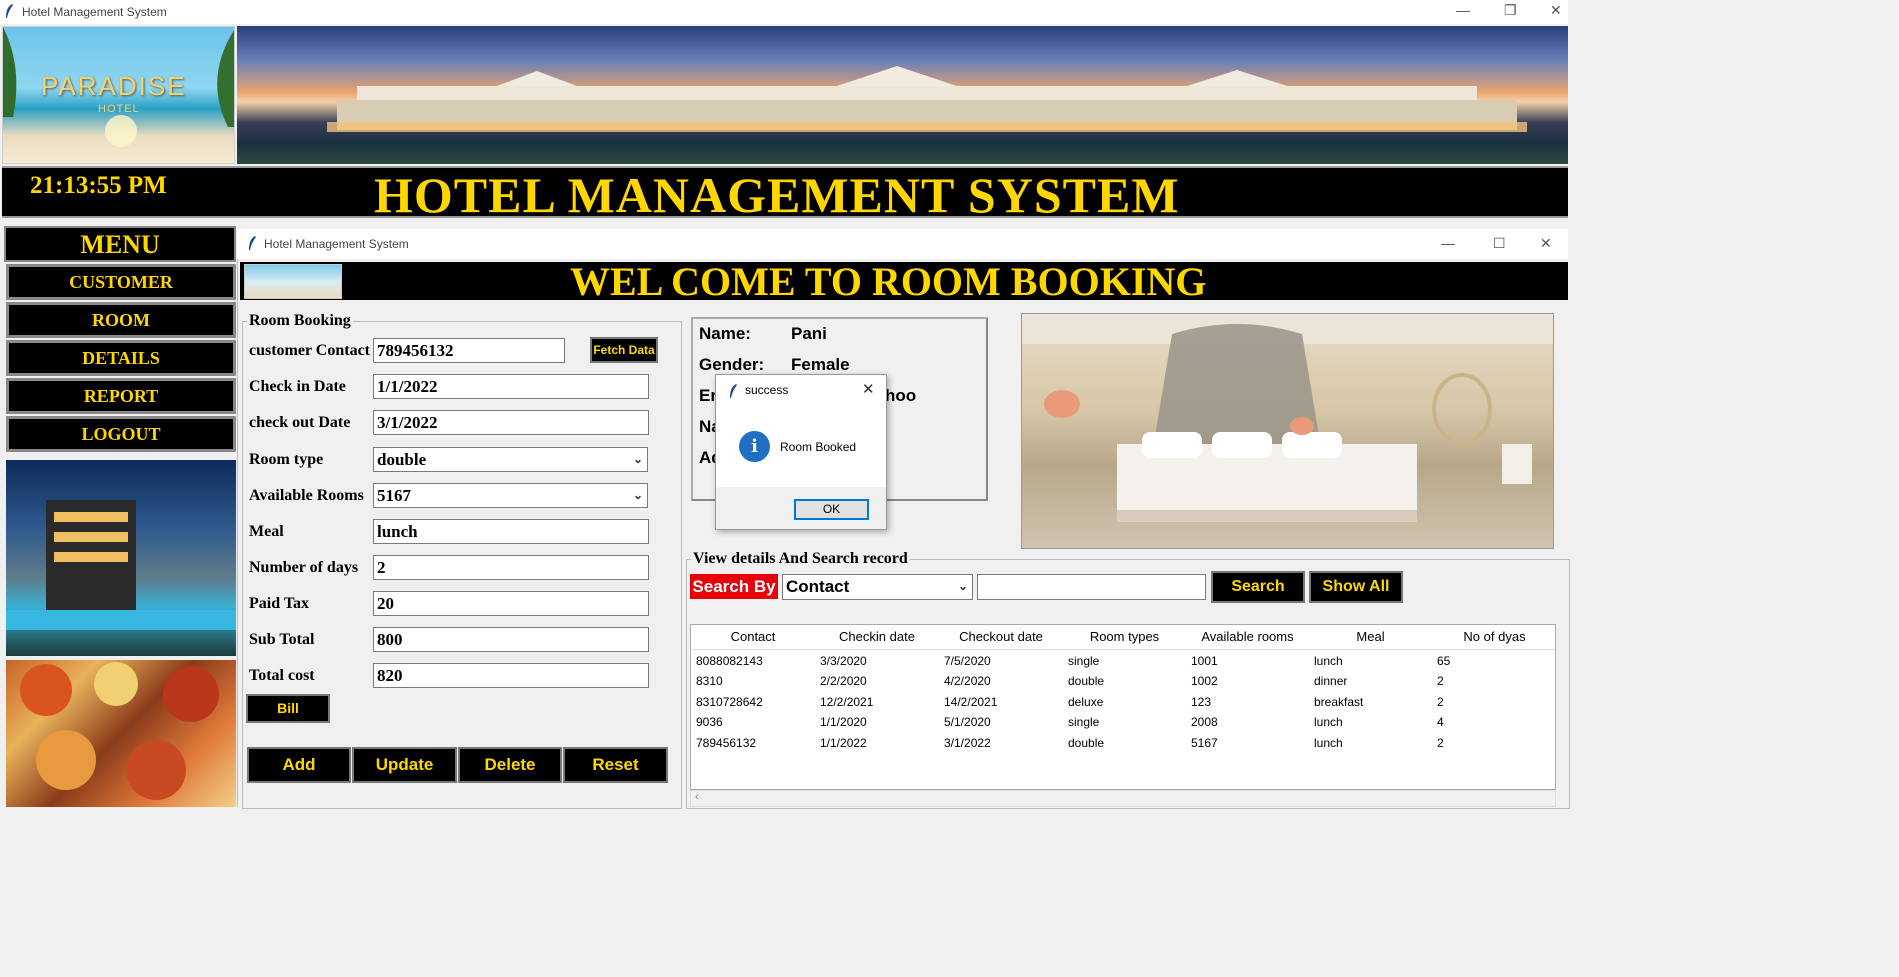  I want to click on table-cell: 2/2/2020, so click(843, 681).